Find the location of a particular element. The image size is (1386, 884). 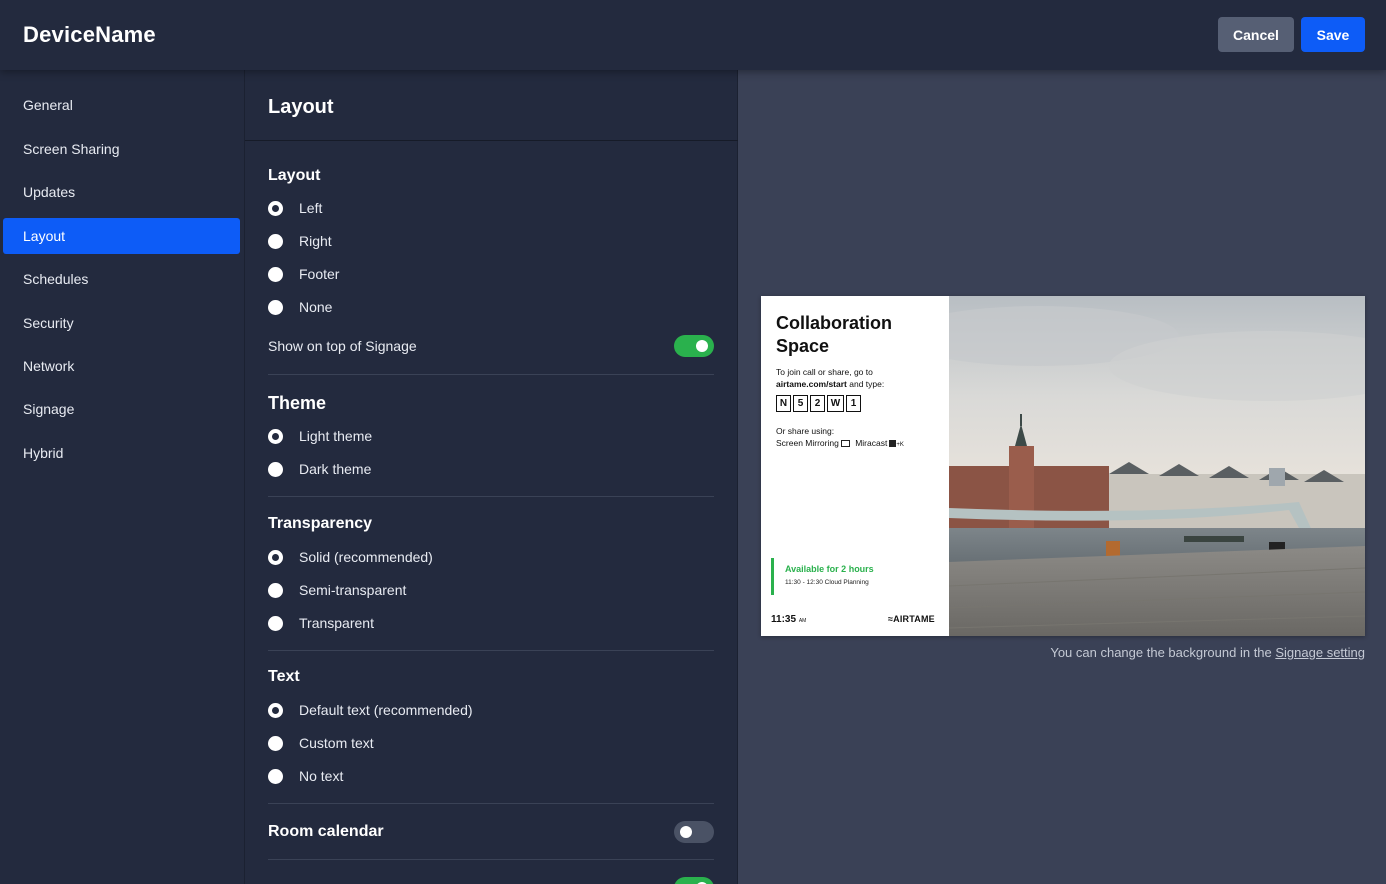

radio-label: Semi-transparent is located at coordinates (353, 590).